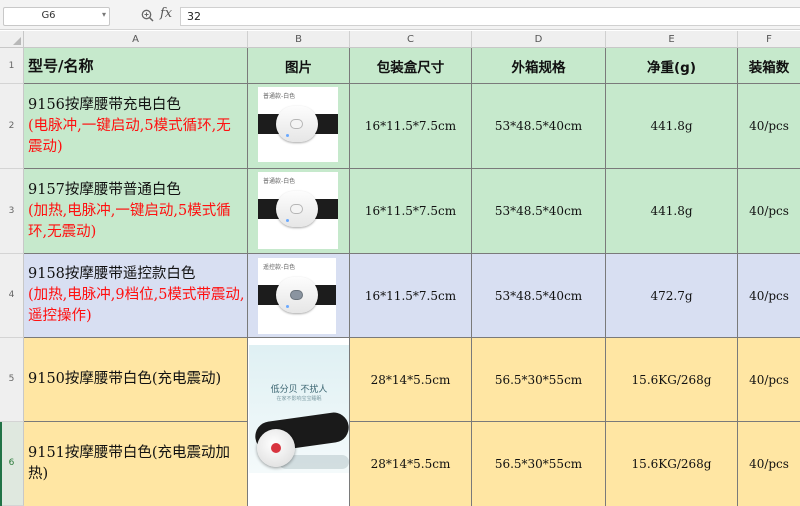 The width and height of the screenshot is (800, 506). What do you see at coordinates (539, 39) in the screenshot?
I see `column-header-d: D` at bounding box center [539, 39].